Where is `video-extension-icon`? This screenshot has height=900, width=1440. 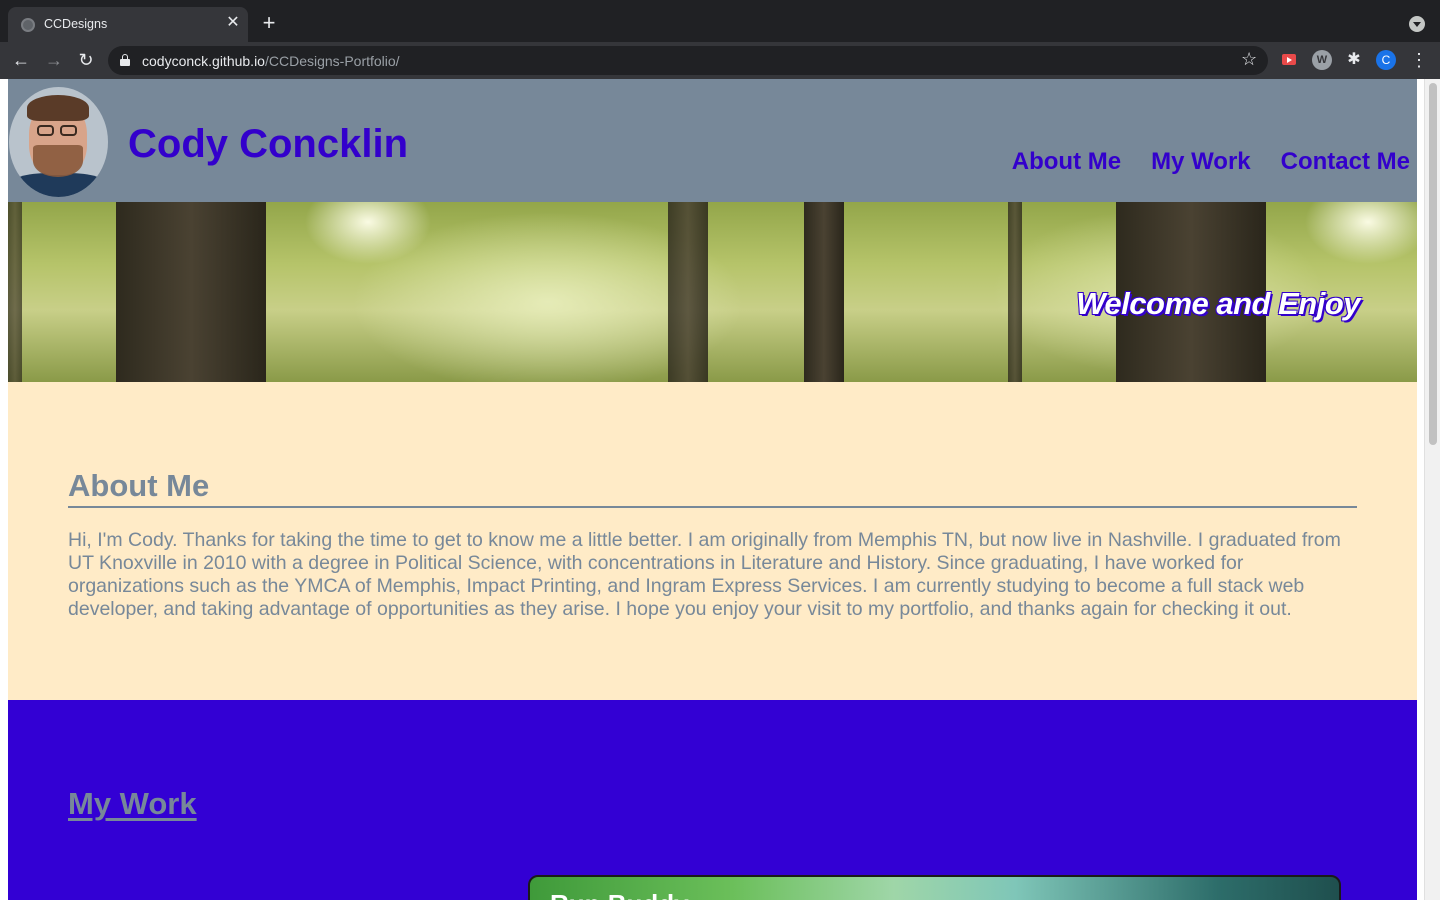
video-extension-icon is located at coordinates (1290, 60).